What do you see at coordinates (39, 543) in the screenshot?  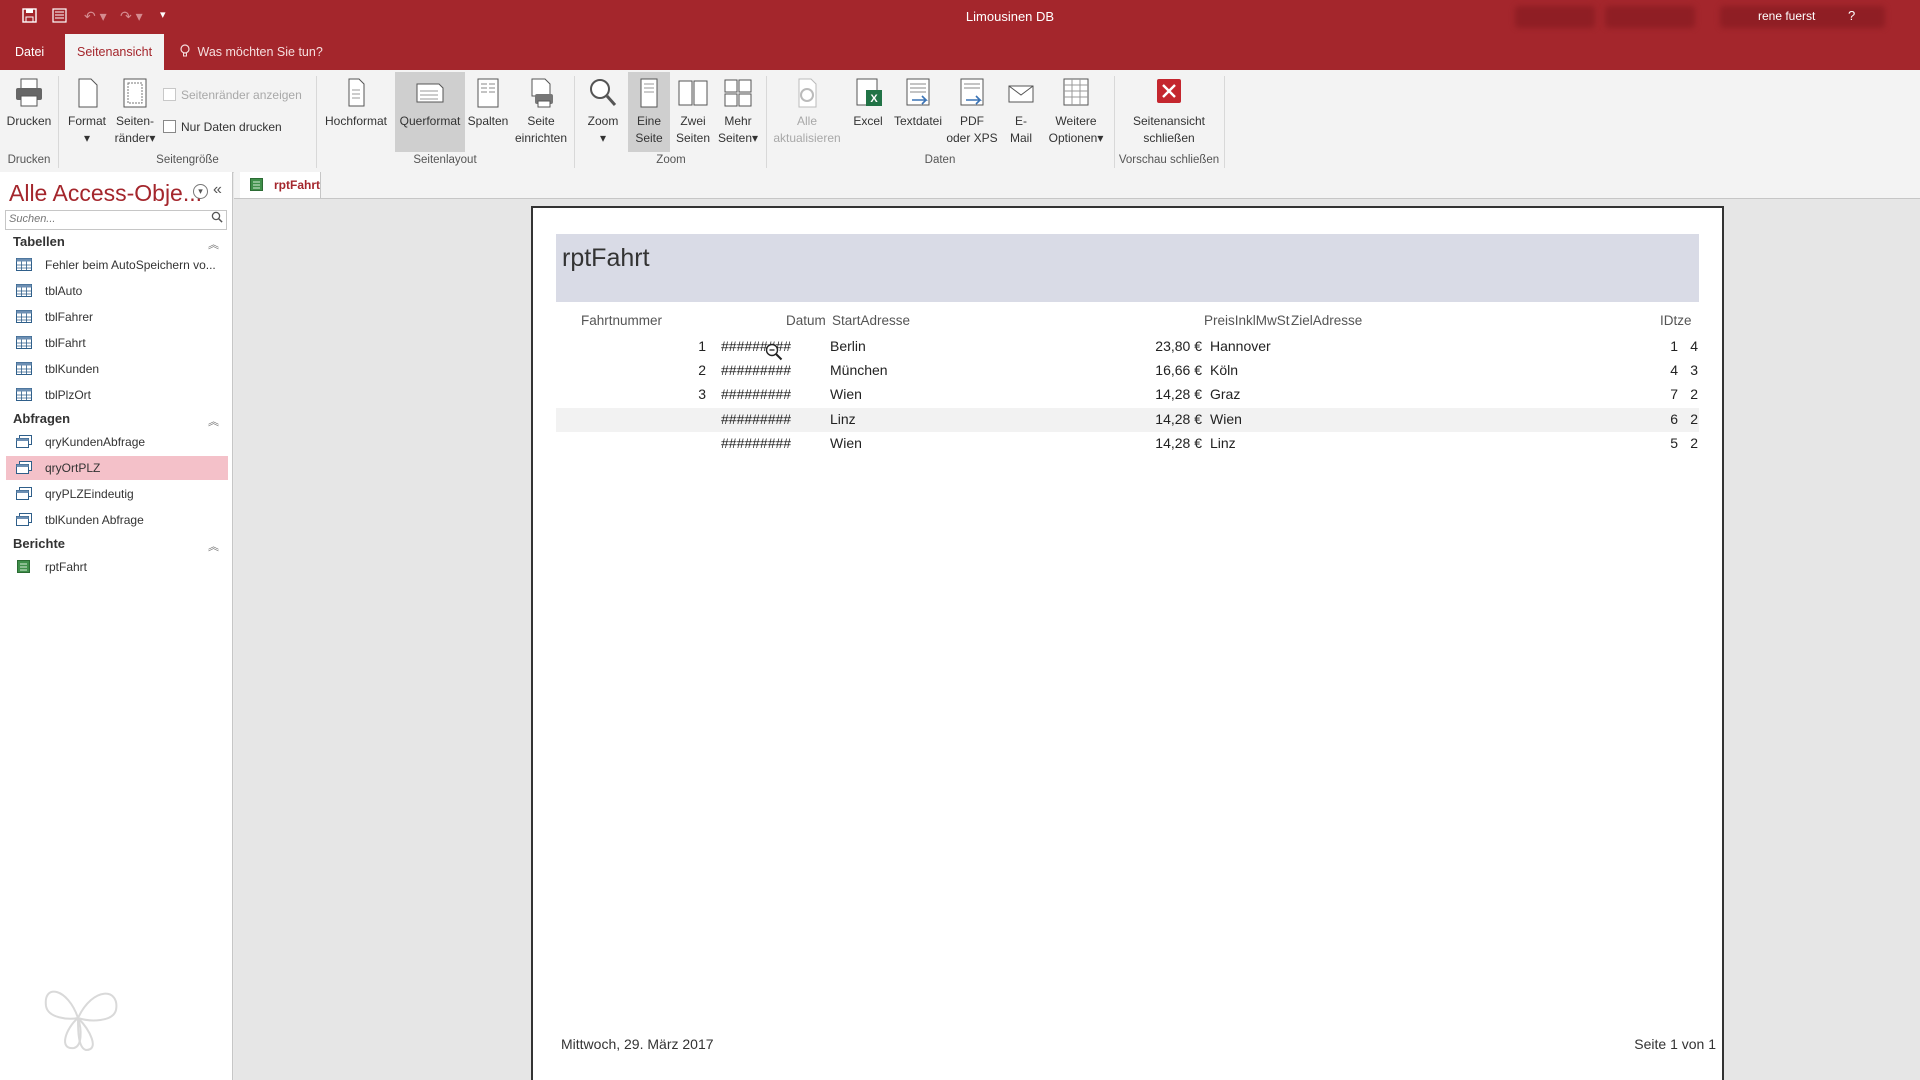 I see `section-berichte: Berichte` at bounding box center [39, 543].